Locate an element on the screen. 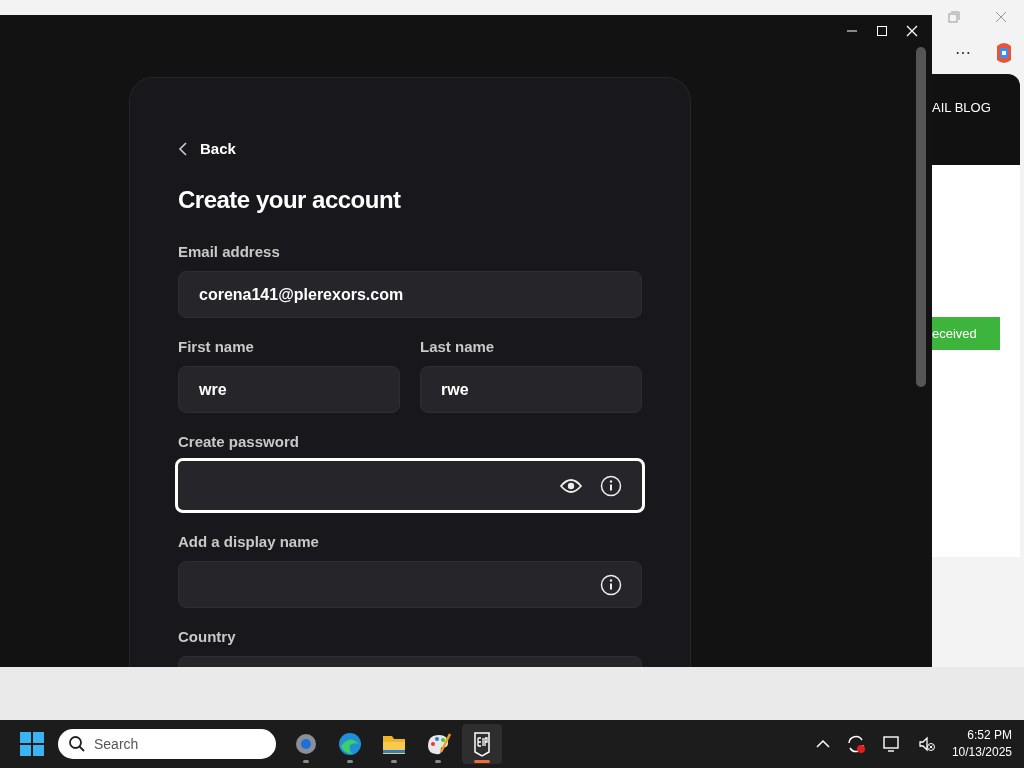  chevron-left-icon is located at coordinates (183, 149).